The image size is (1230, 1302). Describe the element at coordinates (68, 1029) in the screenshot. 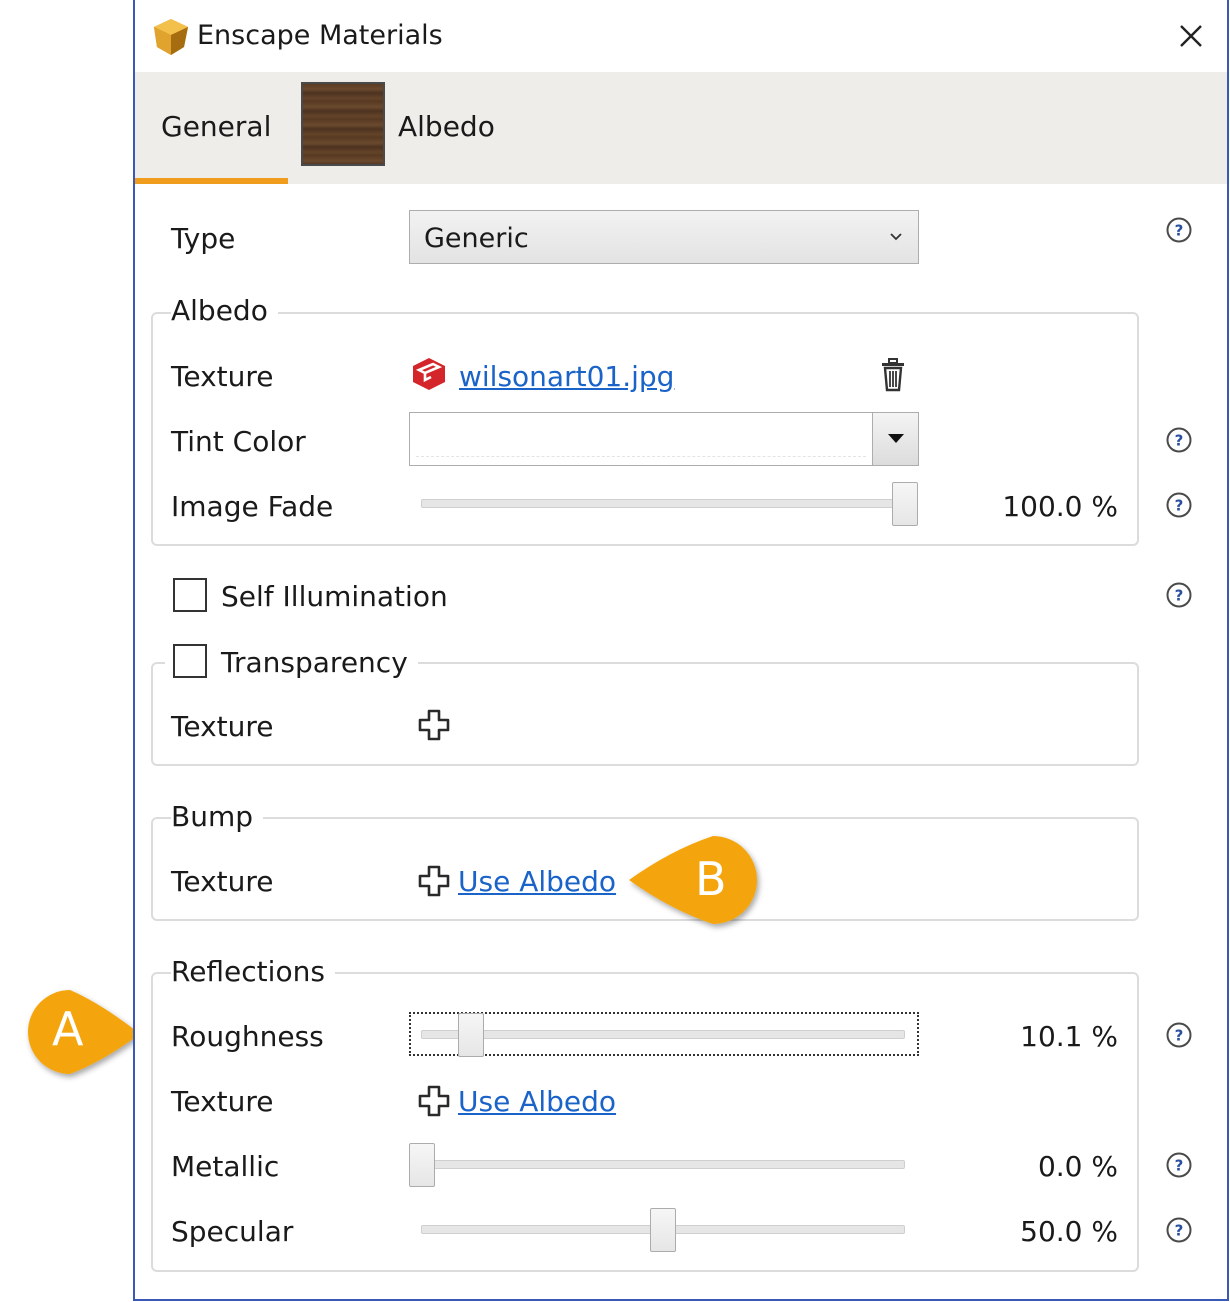

I see `callout-a-letter: A` at that location.